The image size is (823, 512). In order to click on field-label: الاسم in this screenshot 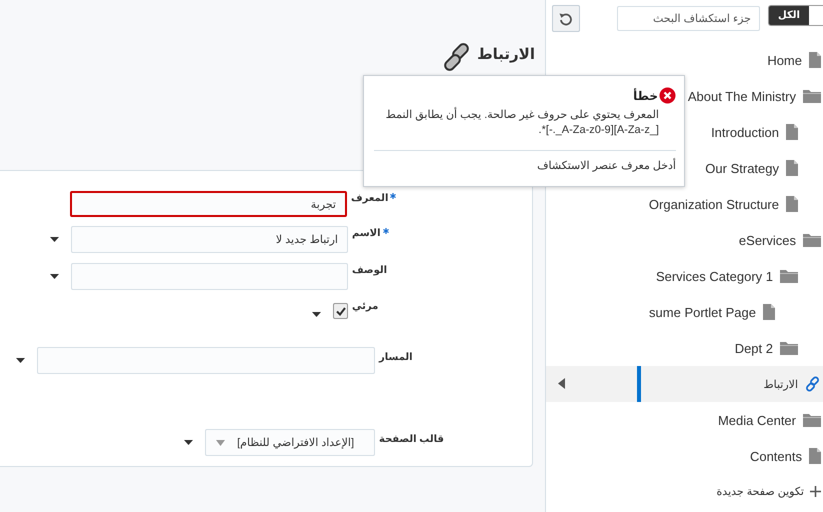, I will do `click(366, 233)`.